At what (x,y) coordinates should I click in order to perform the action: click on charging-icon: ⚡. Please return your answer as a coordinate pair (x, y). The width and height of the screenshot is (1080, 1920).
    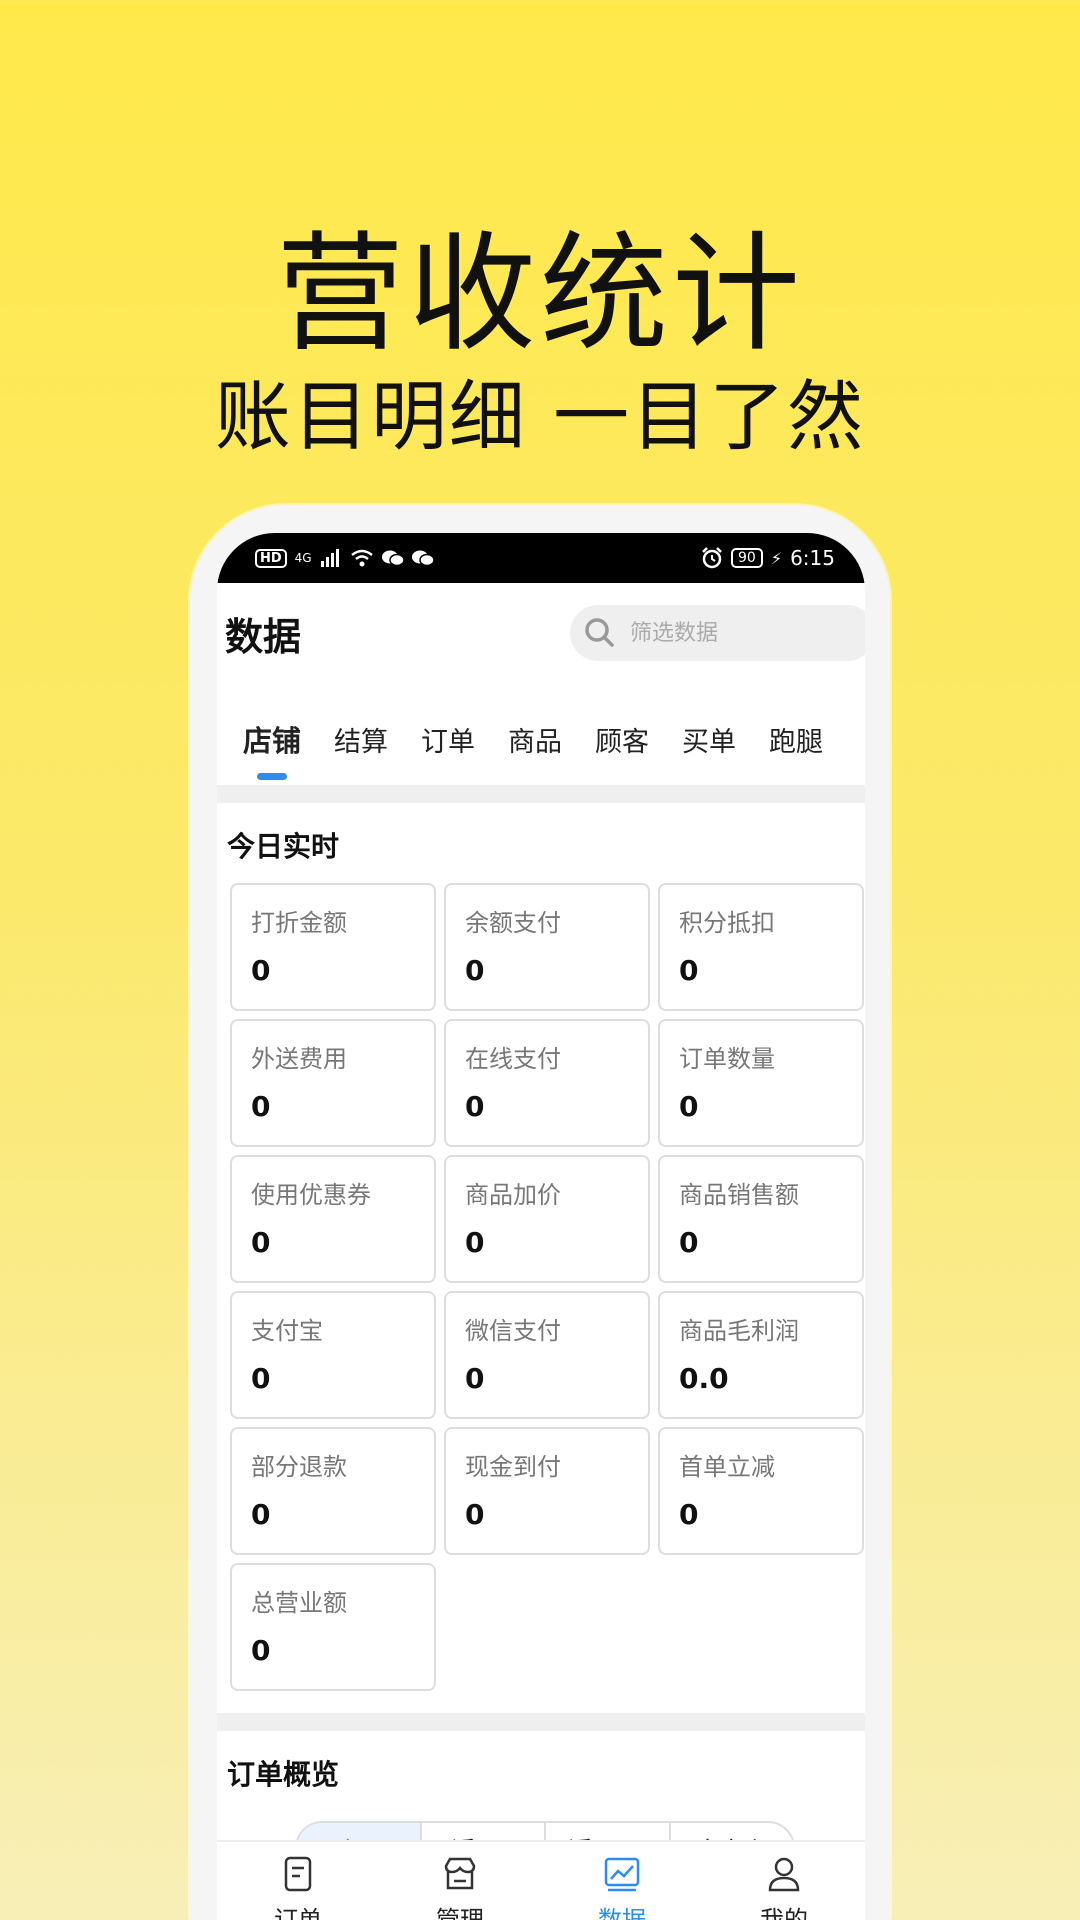
    Looking at the image, I should click on (776, 558).